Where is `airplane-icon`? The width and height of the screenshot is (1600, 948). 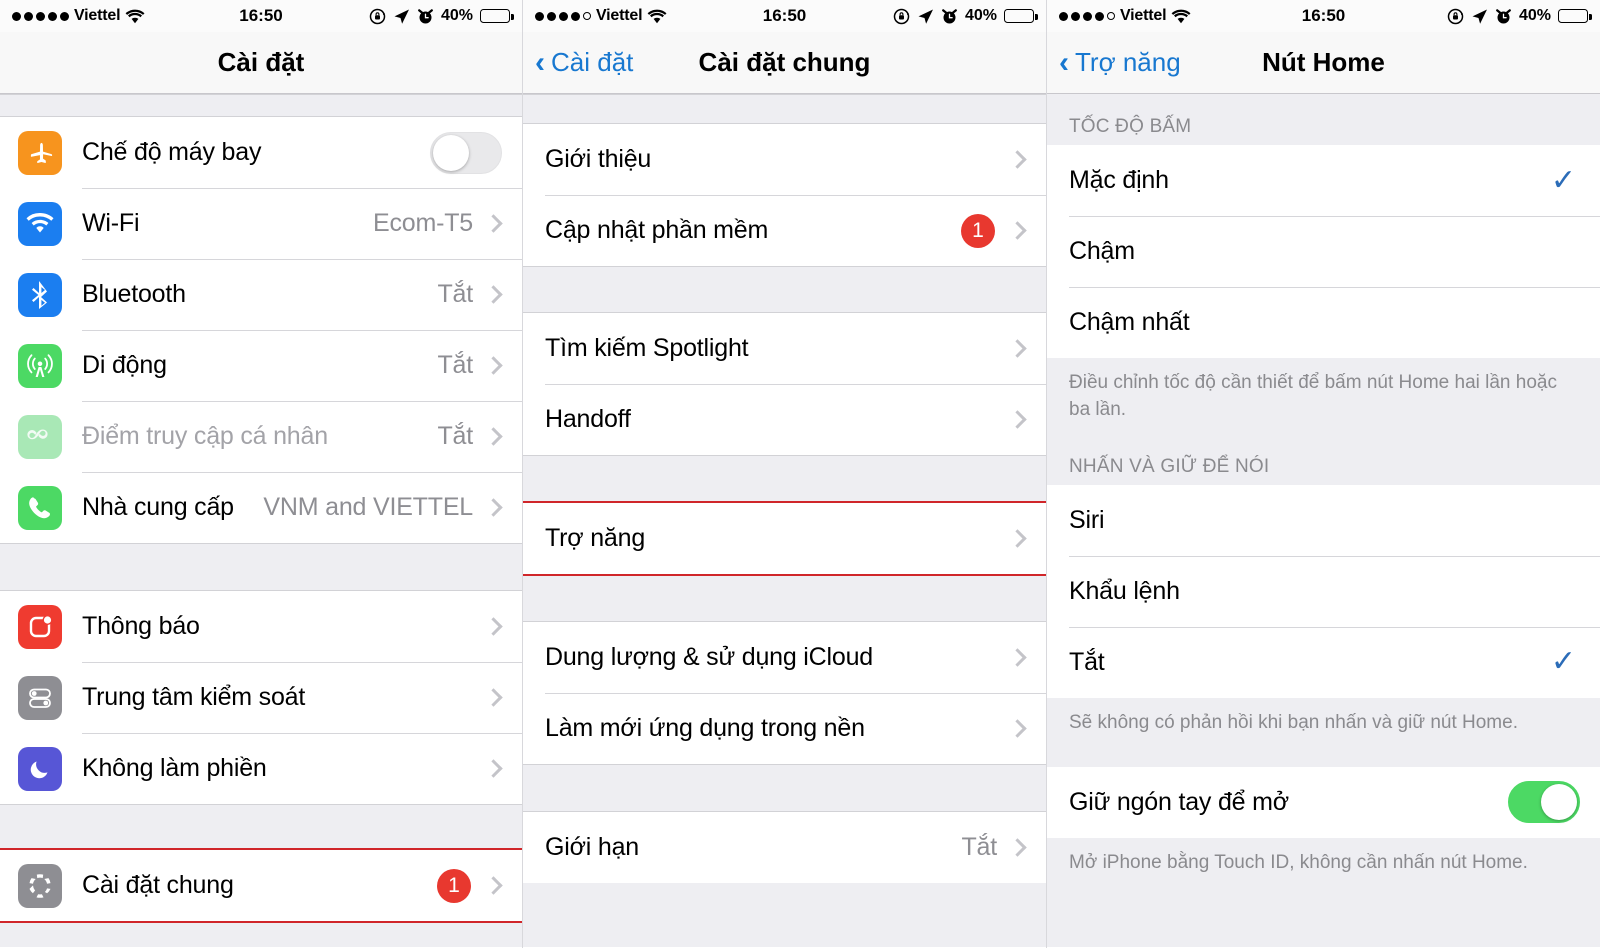 airplane-icon is located at coordinates (40, 152).